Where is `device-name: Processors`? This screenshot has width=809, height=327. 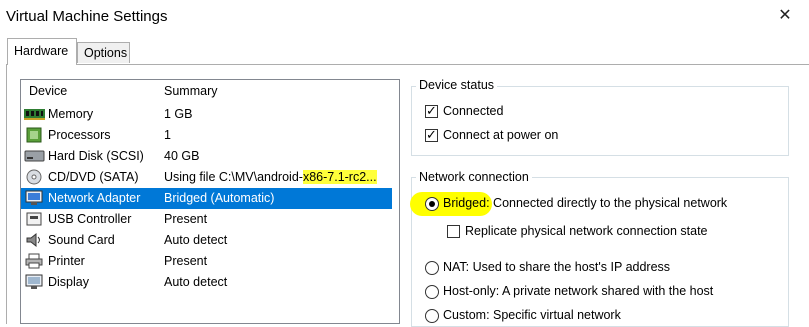 device-name: Processors is located at coordinates (79, 135).